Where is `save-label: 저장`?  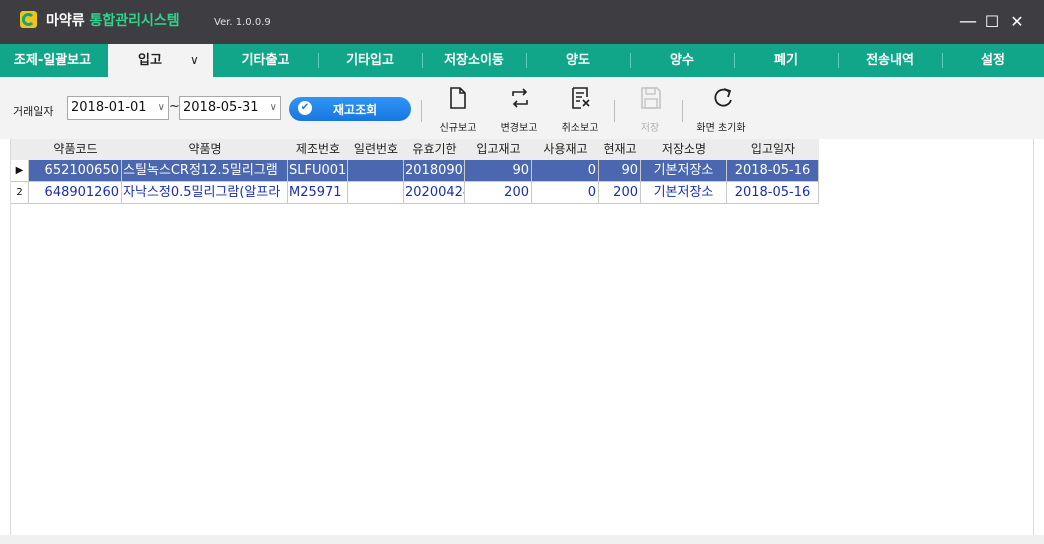
save-label: 저장 is located at coordinates (650, 128).